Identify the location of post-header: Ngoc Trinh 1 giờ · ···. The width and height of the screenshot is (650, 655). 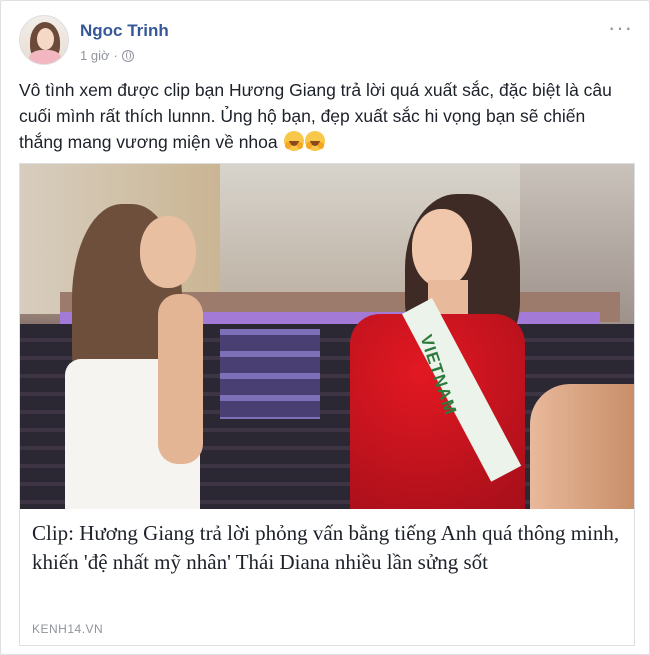
(326, 43).